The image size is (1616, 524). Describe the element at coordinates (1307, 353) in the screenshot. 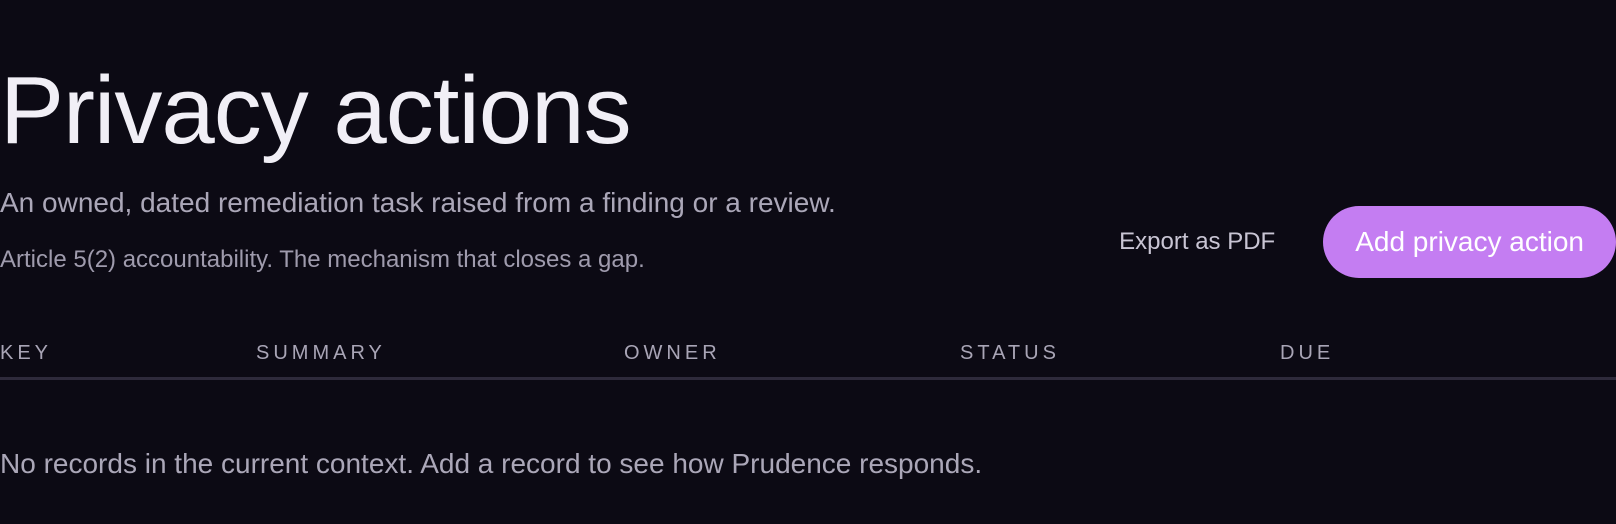

I see `column-header-due: DUE` at that location.